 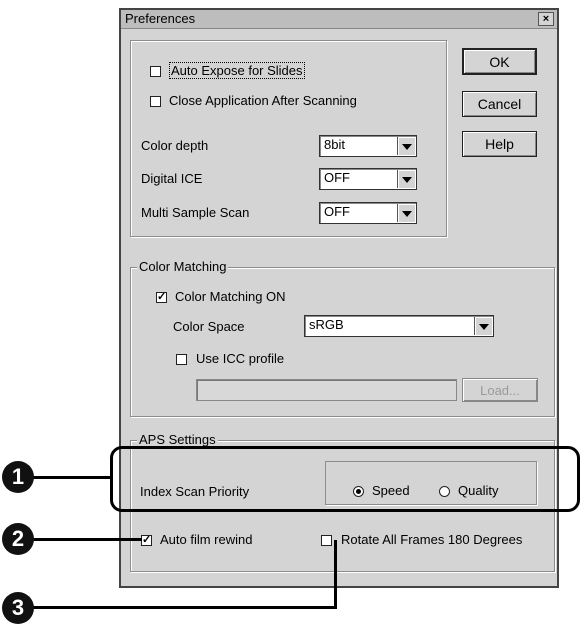 I want to click on color-depth-label: Color depth, so click(x=175, y=145).